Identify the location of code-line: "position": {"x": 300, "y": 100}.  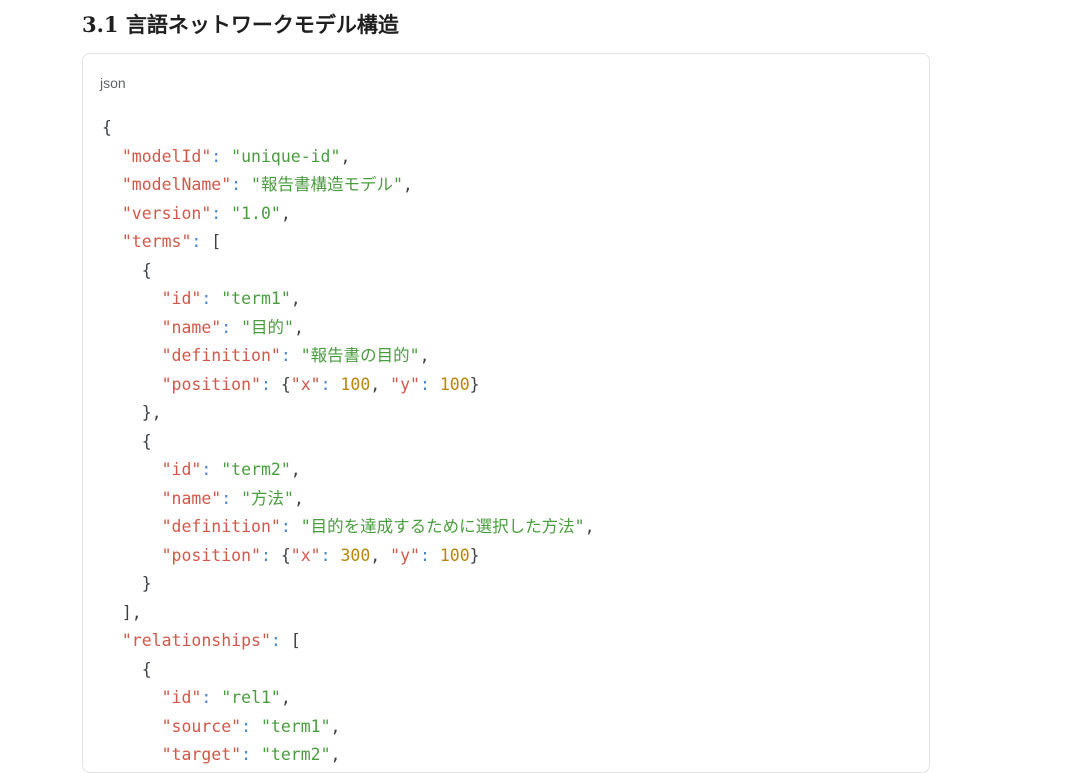
(348, 556).